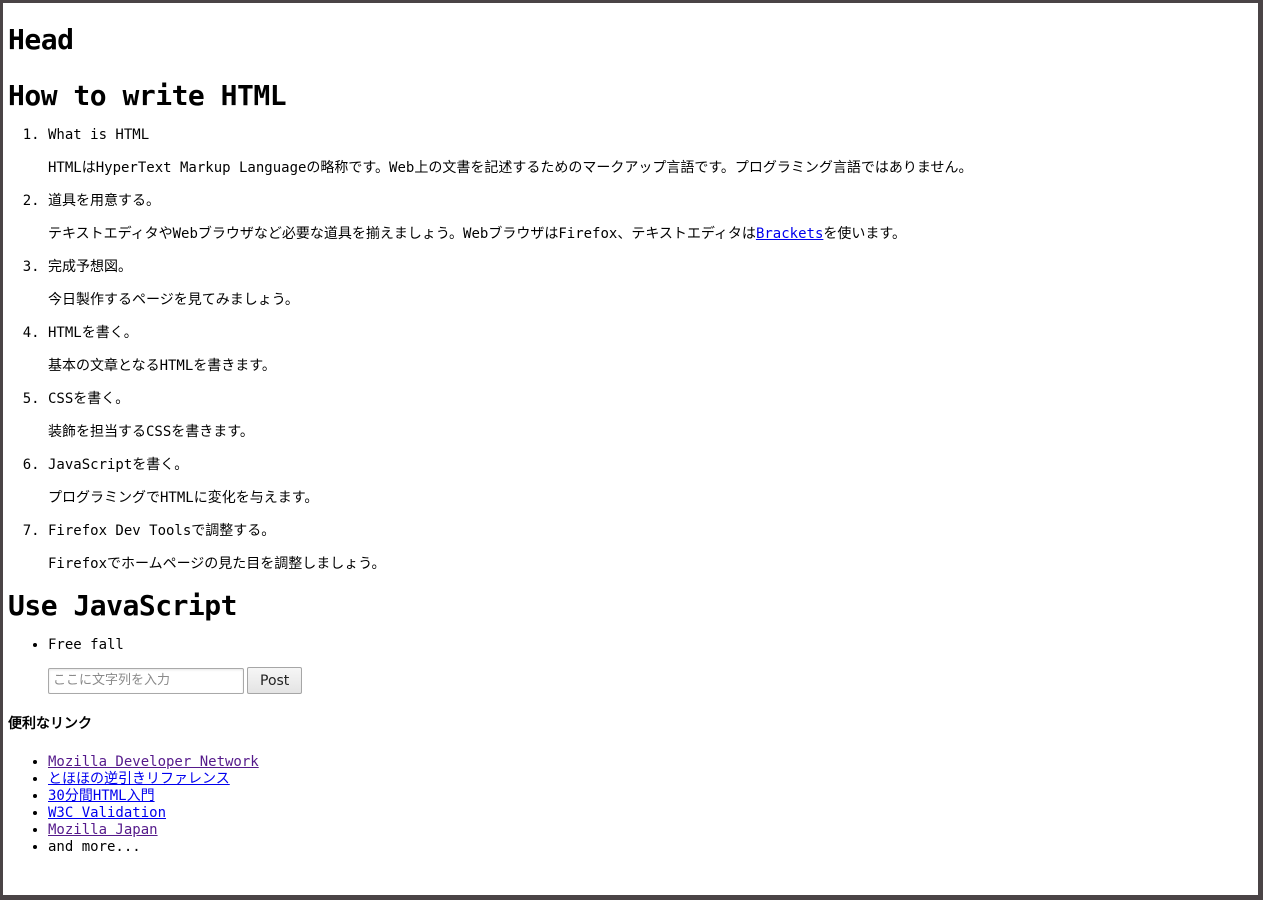  What do you see at coordinates (650, 796) in the screenshot?
I see `list-item: 30分間HTML入門` at bounding box center [650, 796].